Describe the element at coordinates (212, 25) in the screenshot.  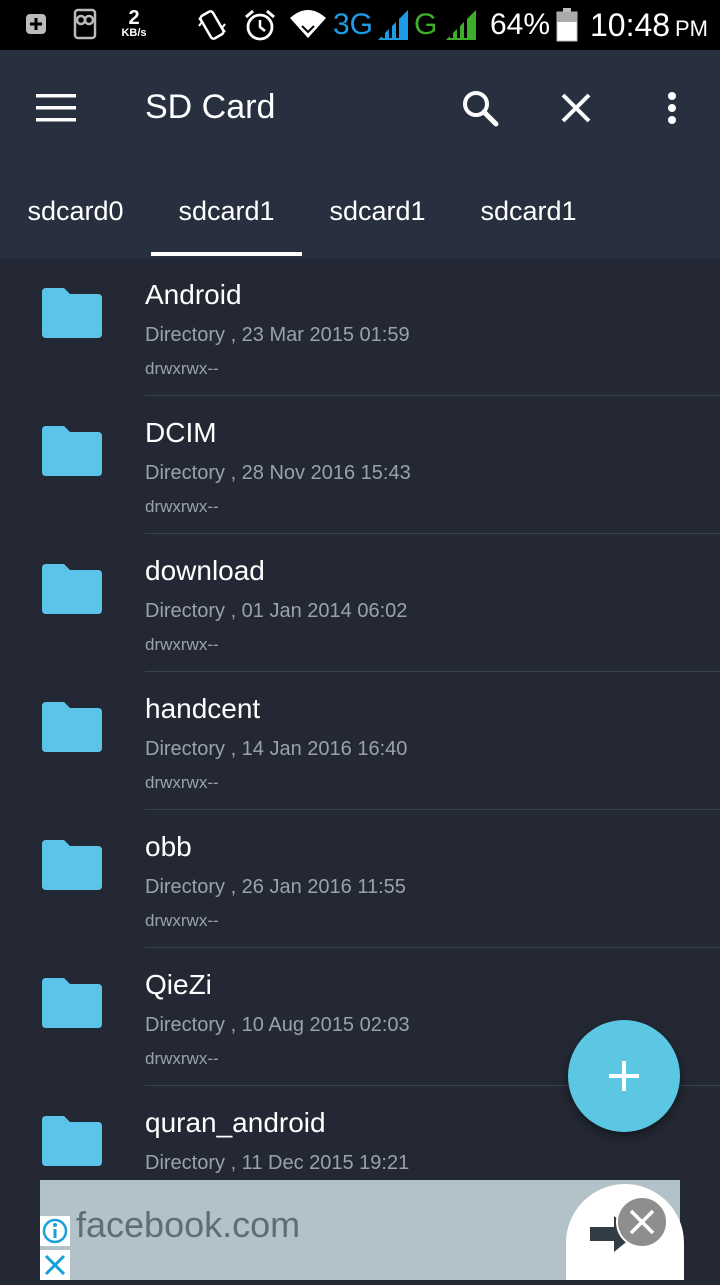
I see `vibrate-icon` at that location.